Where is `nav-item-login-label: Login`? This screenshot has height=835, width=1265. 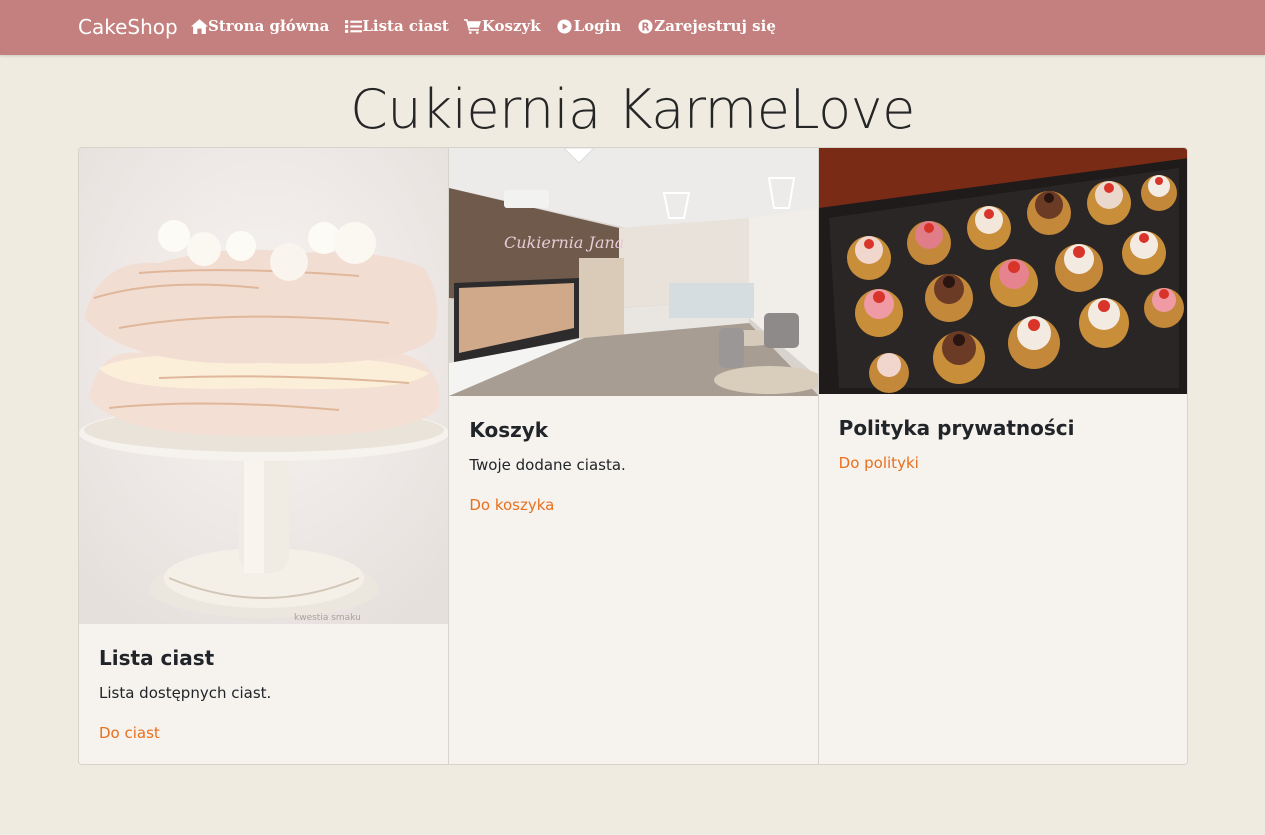 nav-item-login-label: Login is located at coordinates (597, 26).